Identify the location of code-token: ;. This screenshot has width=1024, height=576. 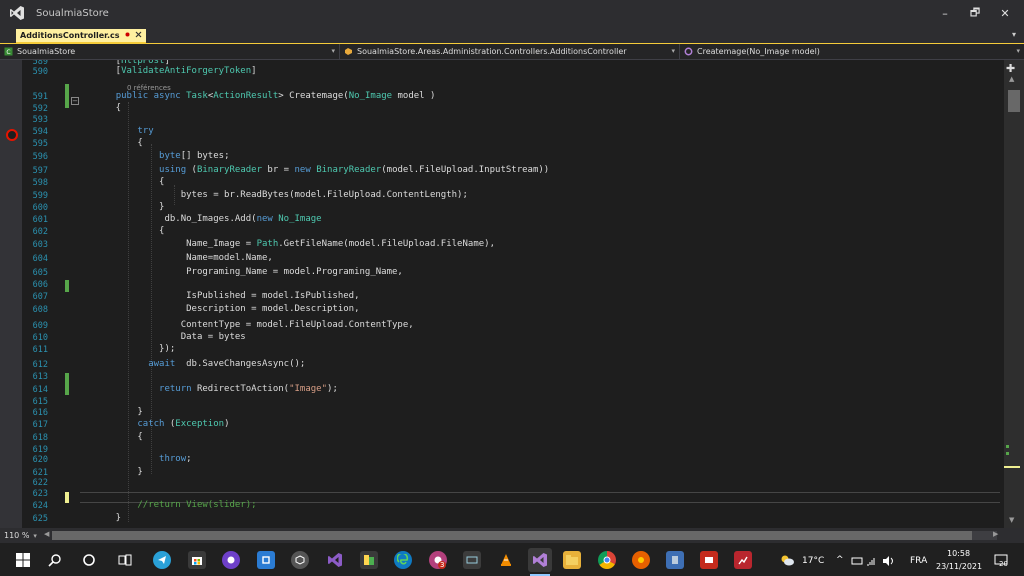
(189, 459).